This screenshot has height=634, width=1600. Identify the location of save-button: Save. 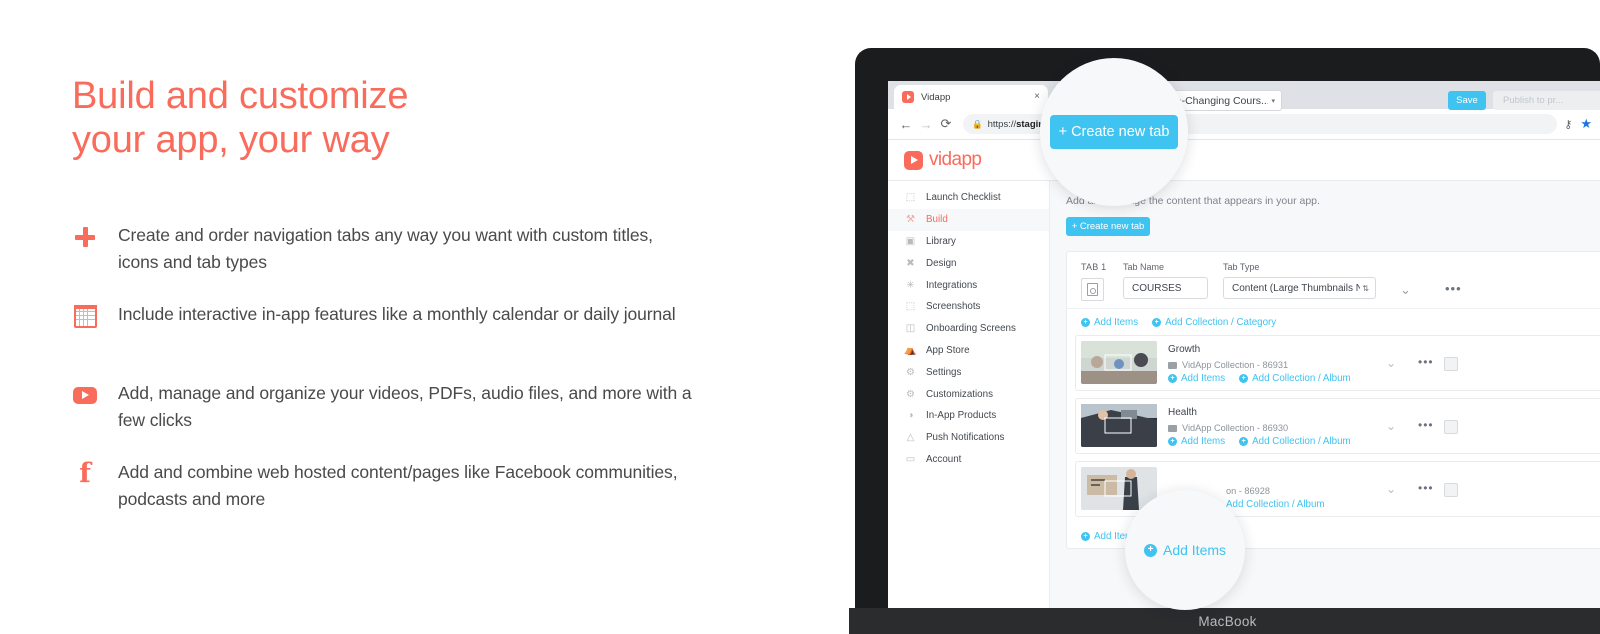
(1467, 100).